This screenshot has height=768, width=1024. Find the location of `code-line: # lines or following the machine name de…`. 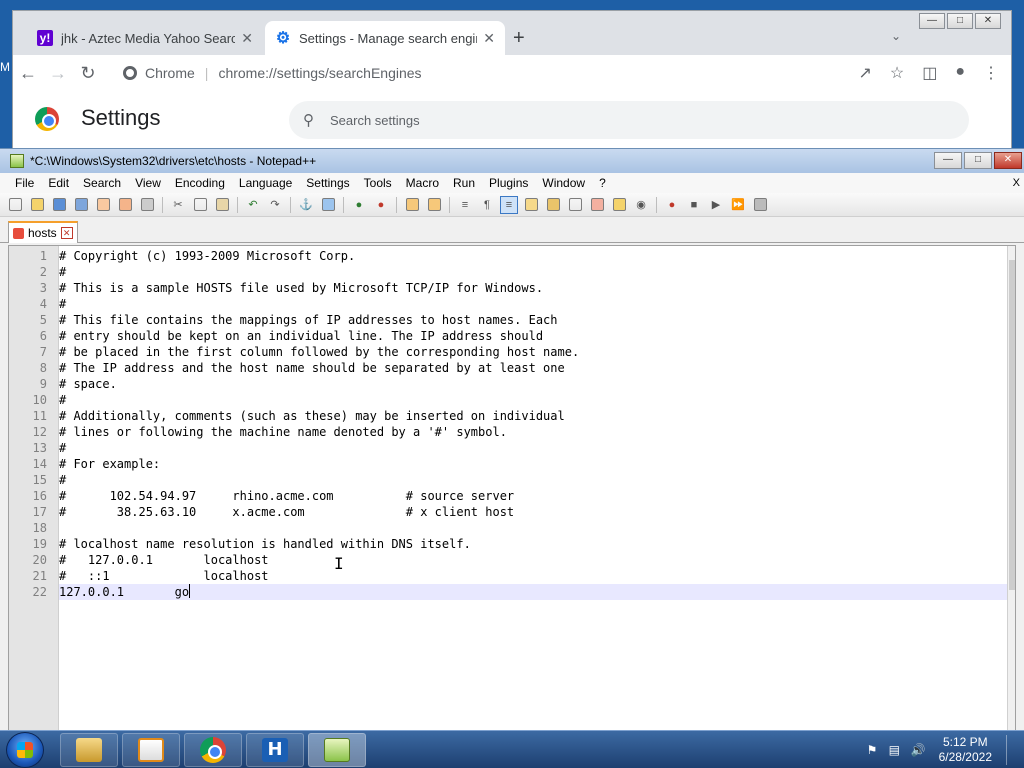

code-line: # lines or following the machine name de… is located at coordinates (533, 432).